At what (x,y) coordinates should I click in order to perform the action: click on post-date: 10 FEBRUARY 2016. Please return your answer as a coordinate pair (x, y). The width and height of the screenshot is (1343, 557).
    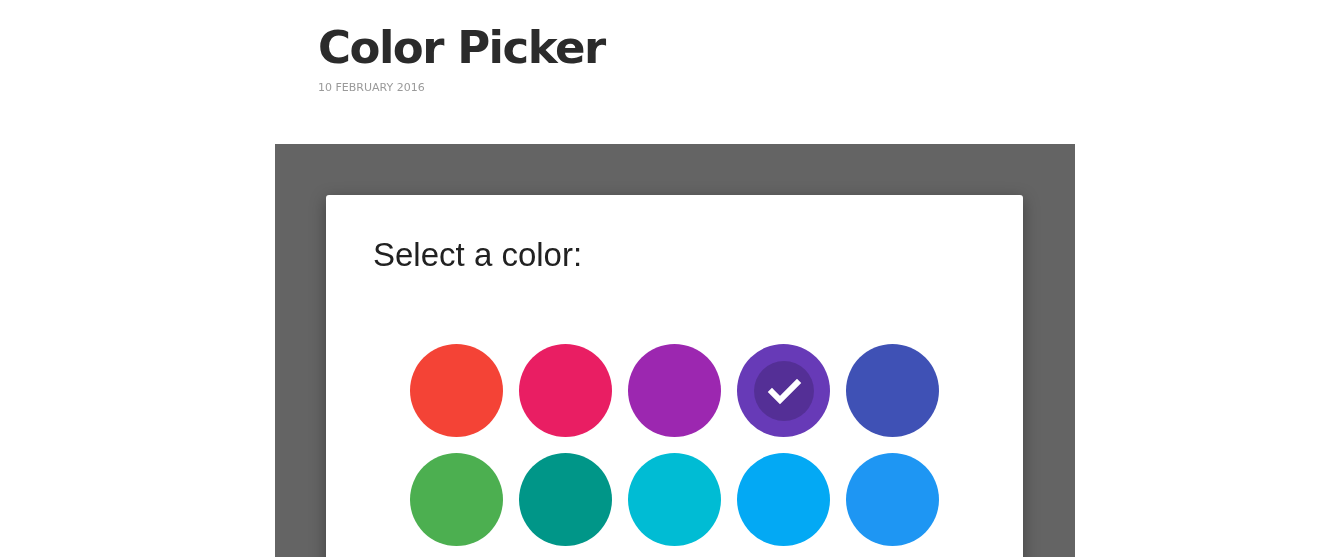
    Looking at the image, I should click on (371, 87).